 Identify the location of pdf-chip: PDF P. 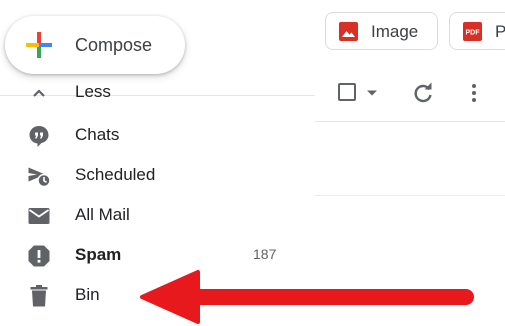
(477, 31).